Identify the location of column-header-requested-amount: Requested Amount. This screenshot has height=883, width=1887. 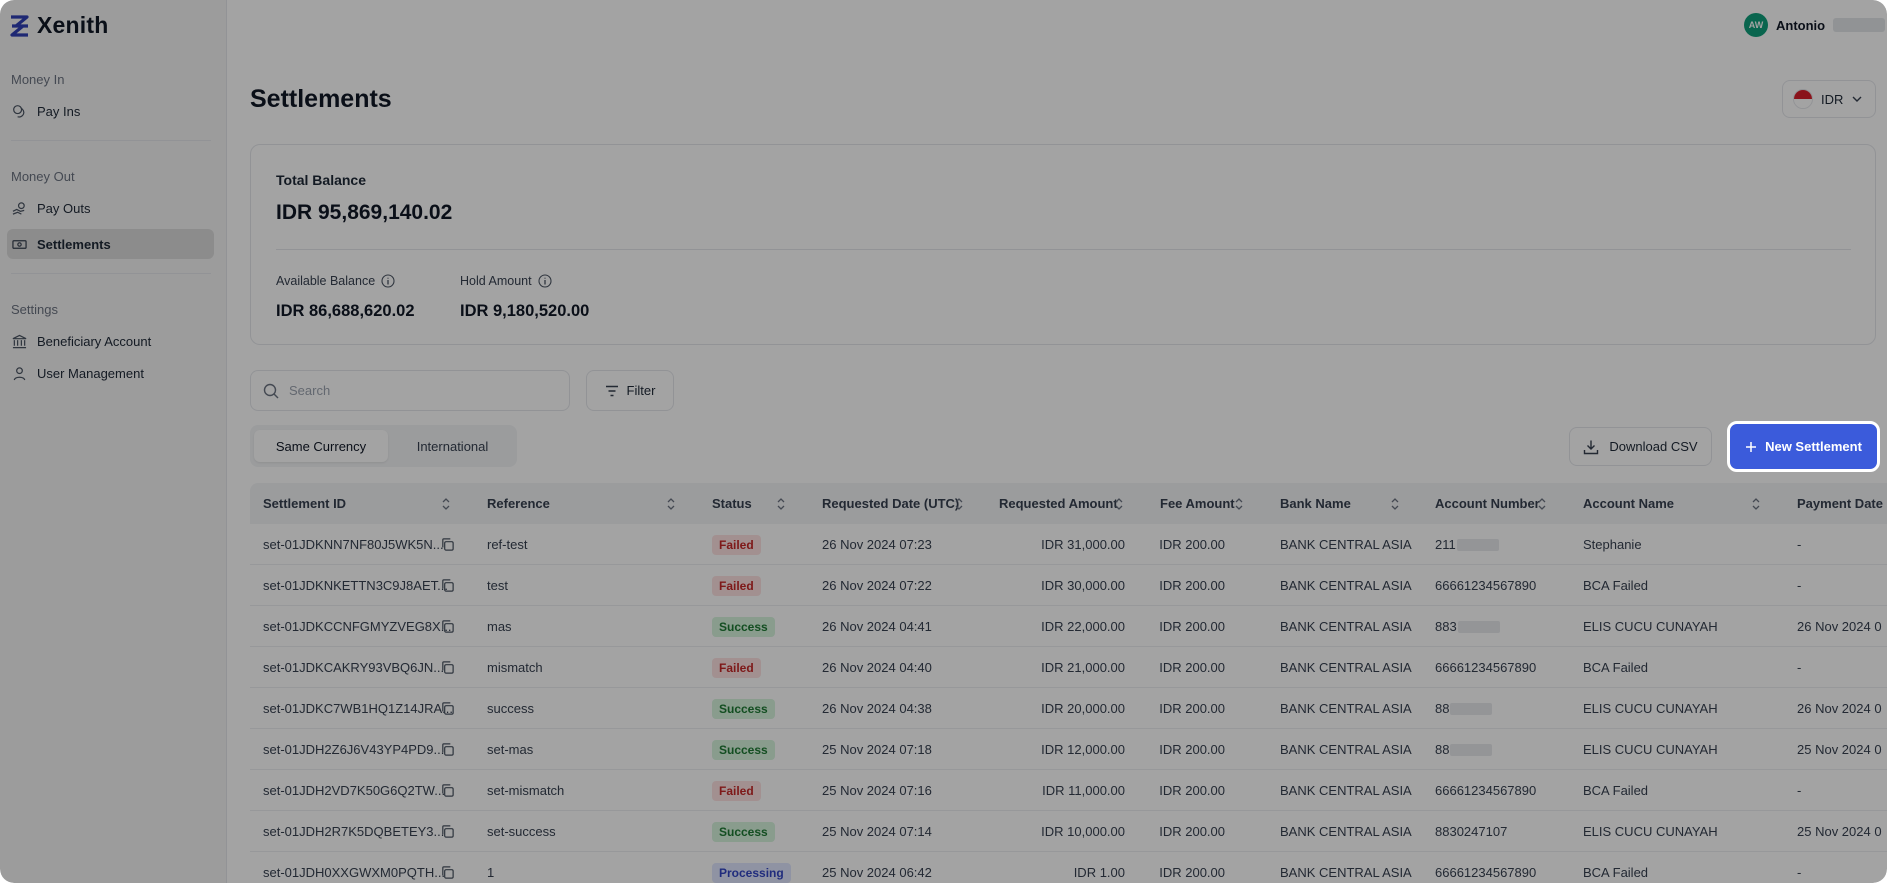
(1058, 503).